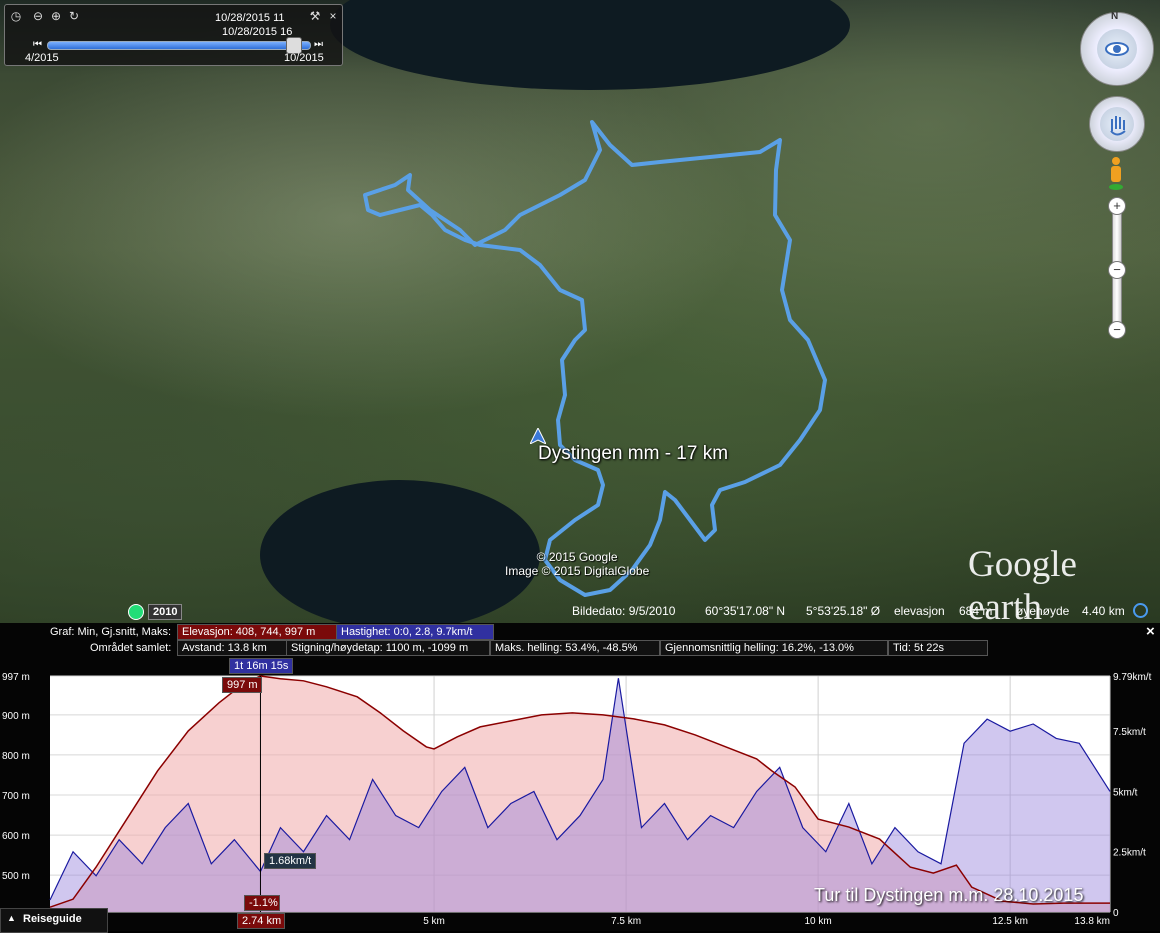  What do you see at coordinates (1010, 921) in the screenshot?
I see `x-tick-label: 12.5 km` at bounding box center [1010, 921].